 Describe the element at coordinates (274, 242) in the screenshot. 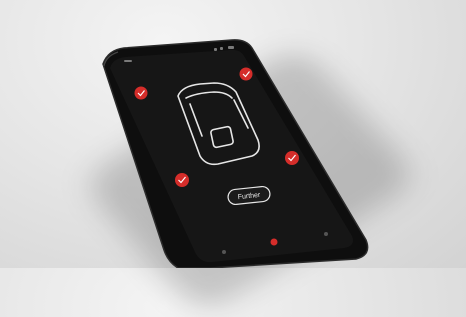

I see `home-nav-icon` at that location.